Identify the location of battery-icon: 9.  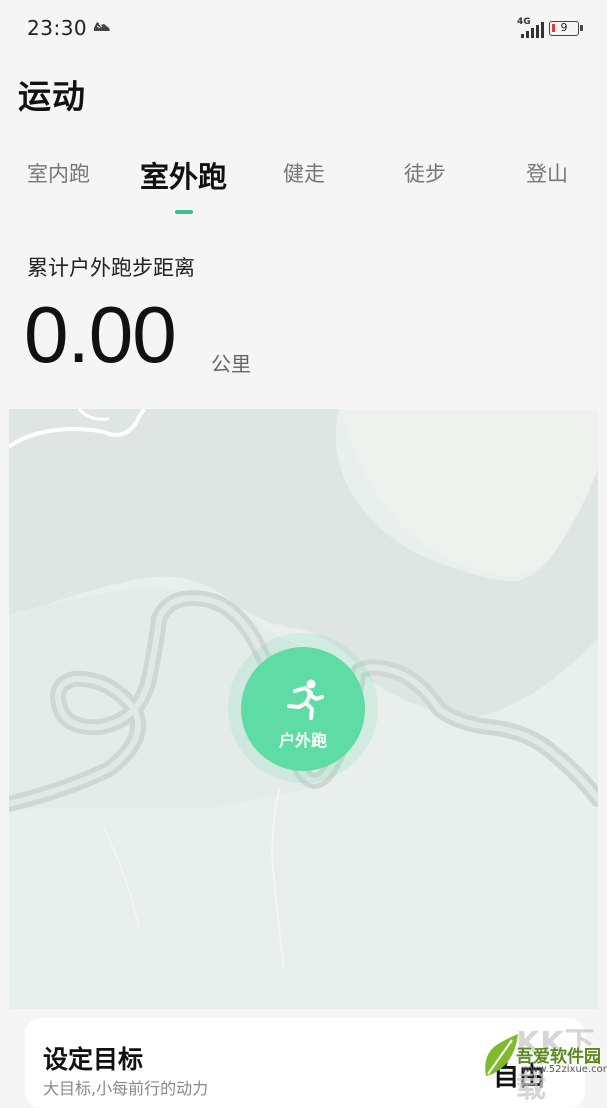
(566, 28).